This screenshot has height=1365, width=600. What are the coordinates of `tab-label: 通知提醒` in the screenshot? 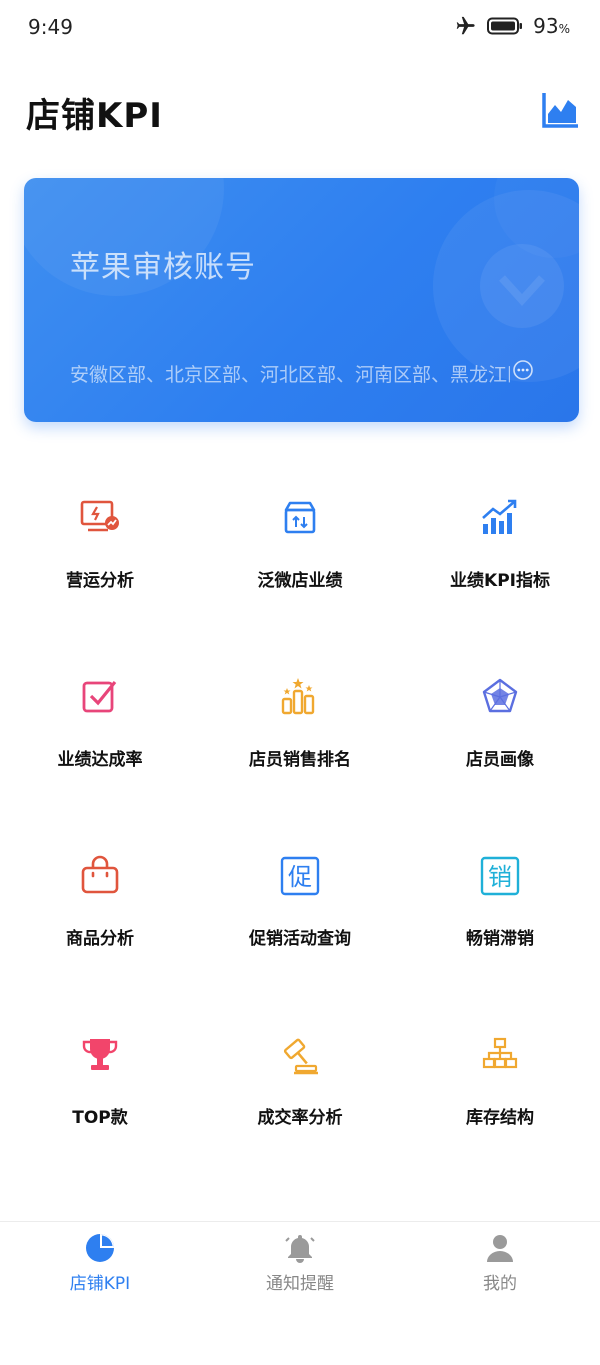 It's located at (300, 1284).